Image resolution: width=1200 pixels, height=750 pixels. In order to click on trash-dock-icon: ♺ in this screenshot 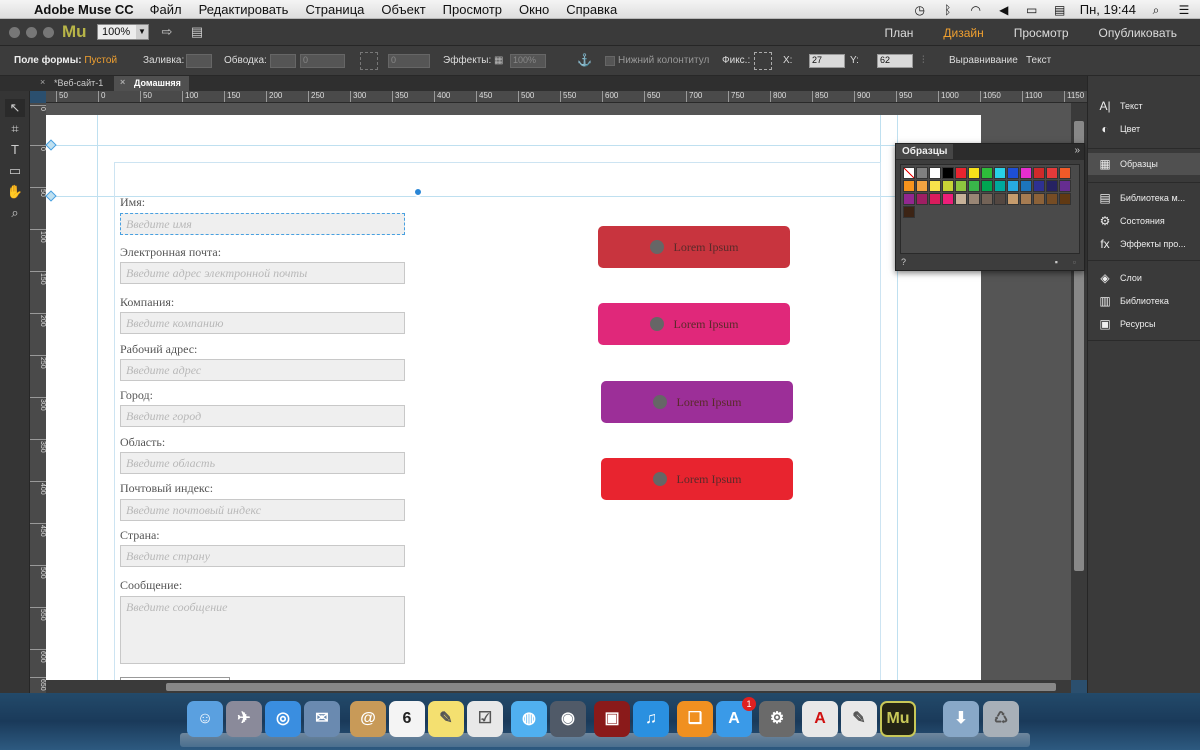, I will do `click(1001, 719)`.